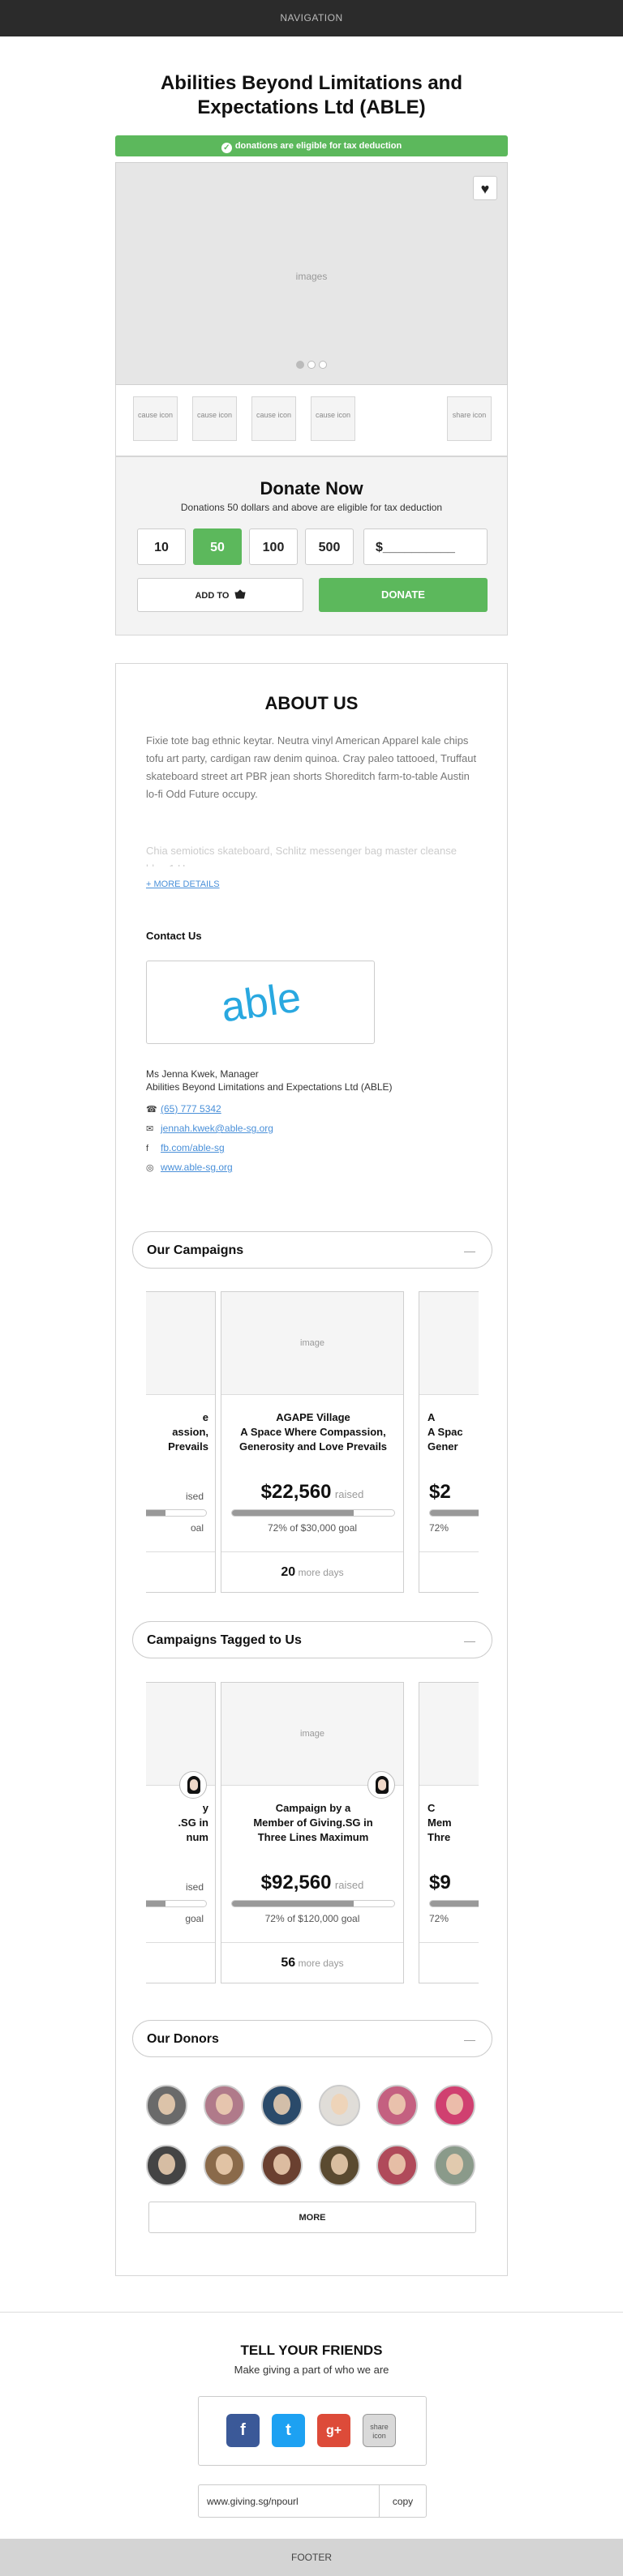  I want to click on contact-heading: Contact Us, so click(174, 936).